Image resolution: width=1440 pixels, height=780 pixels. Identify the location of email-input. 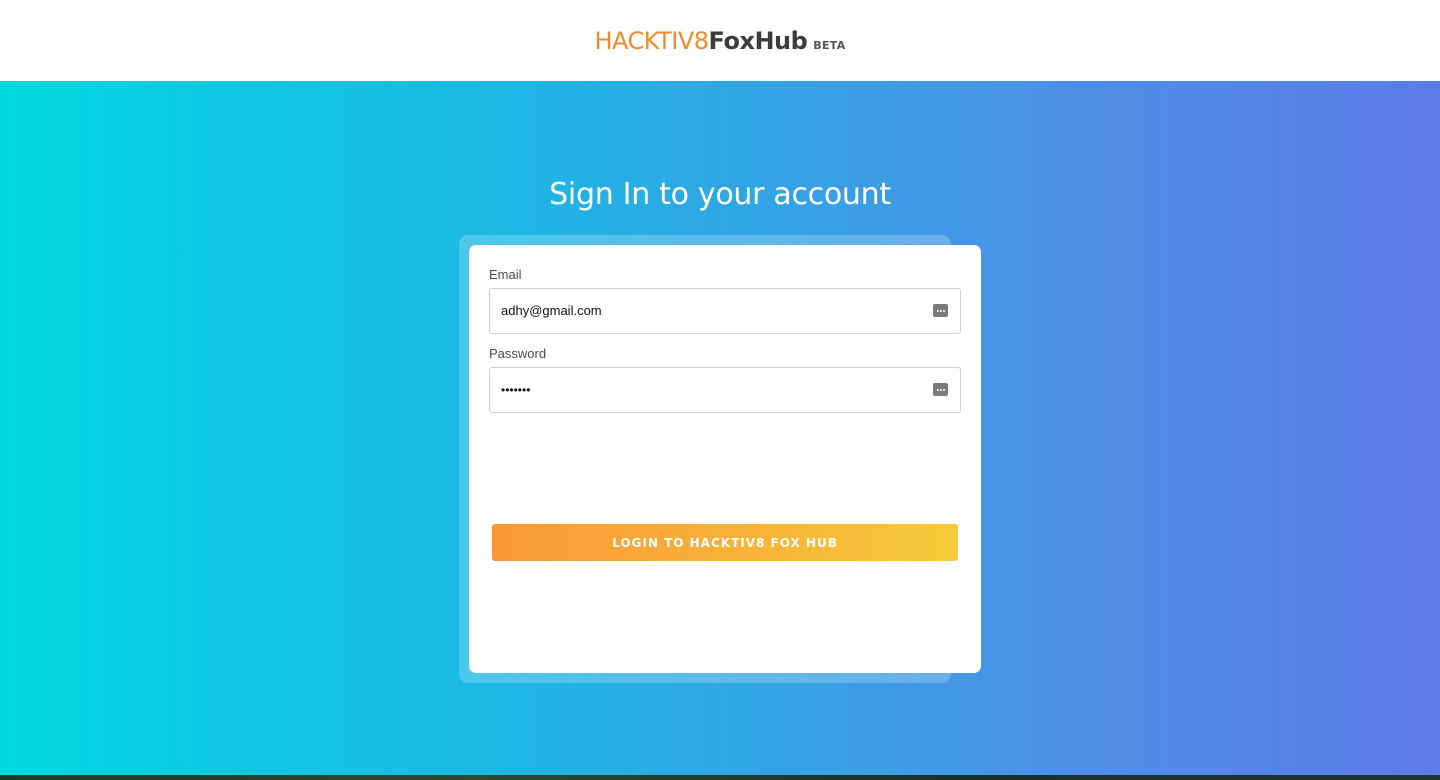
(711, 311).